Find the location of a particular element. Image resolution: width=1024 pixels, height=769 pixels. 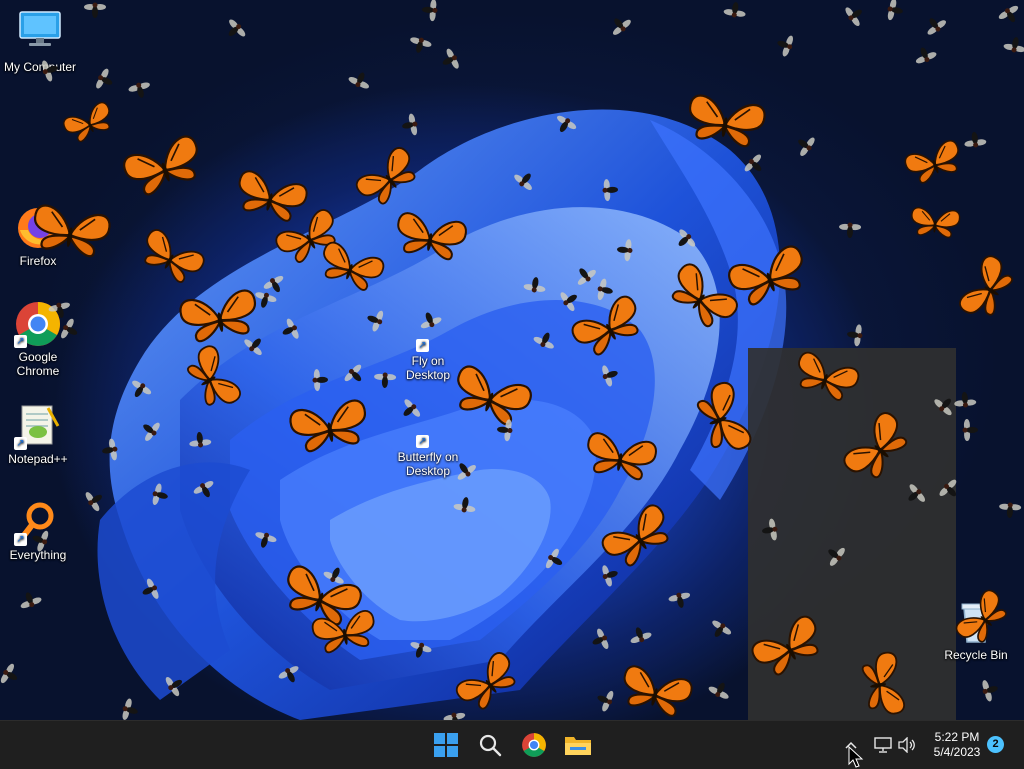

search-button is located at coordinates (490, 745).